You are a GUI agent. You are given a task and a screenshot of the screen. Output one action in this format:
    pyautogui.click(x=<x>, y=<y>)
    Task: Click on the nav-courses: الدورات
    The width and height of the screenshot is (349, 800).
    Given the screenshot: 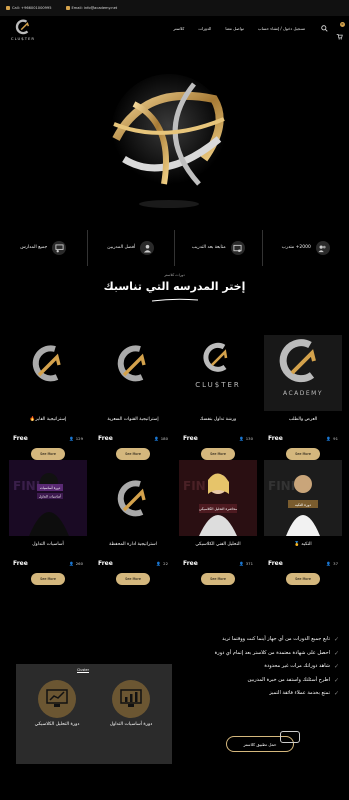 What is the action you would take?
    pyautogui.click(x=204, y=28)
    